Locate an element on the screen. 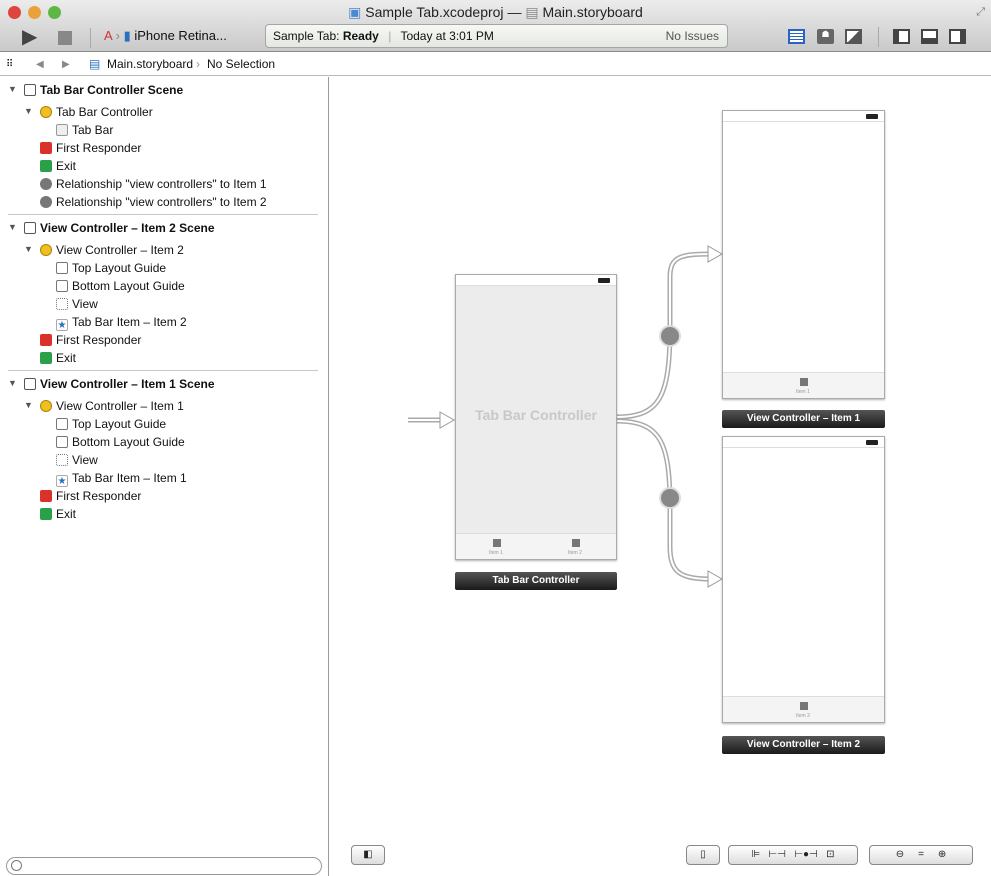  chevron-right-icon: › is located at coordinates (198, 64).